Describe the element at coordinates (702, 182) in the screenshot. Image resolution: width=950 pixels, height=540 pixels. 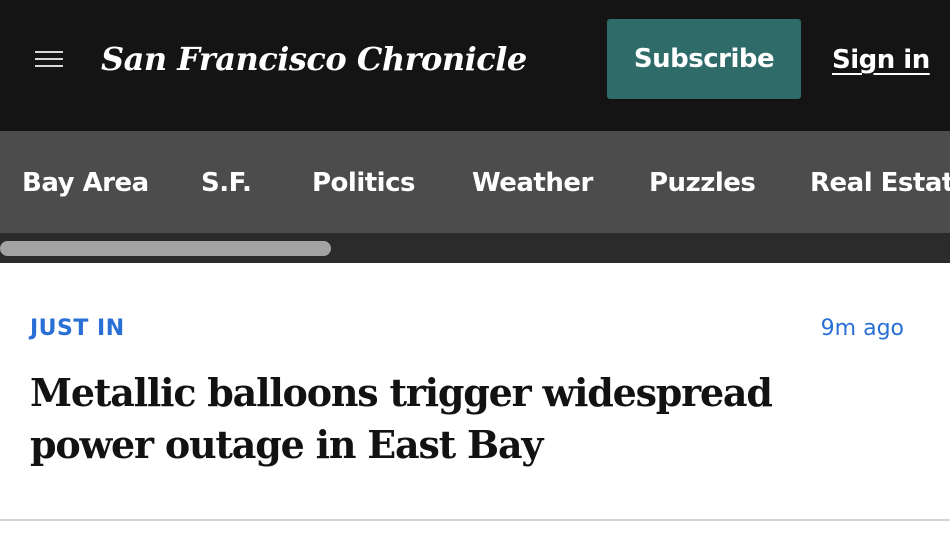
I see `nav-item-puzzles: Puzzles` at that location.